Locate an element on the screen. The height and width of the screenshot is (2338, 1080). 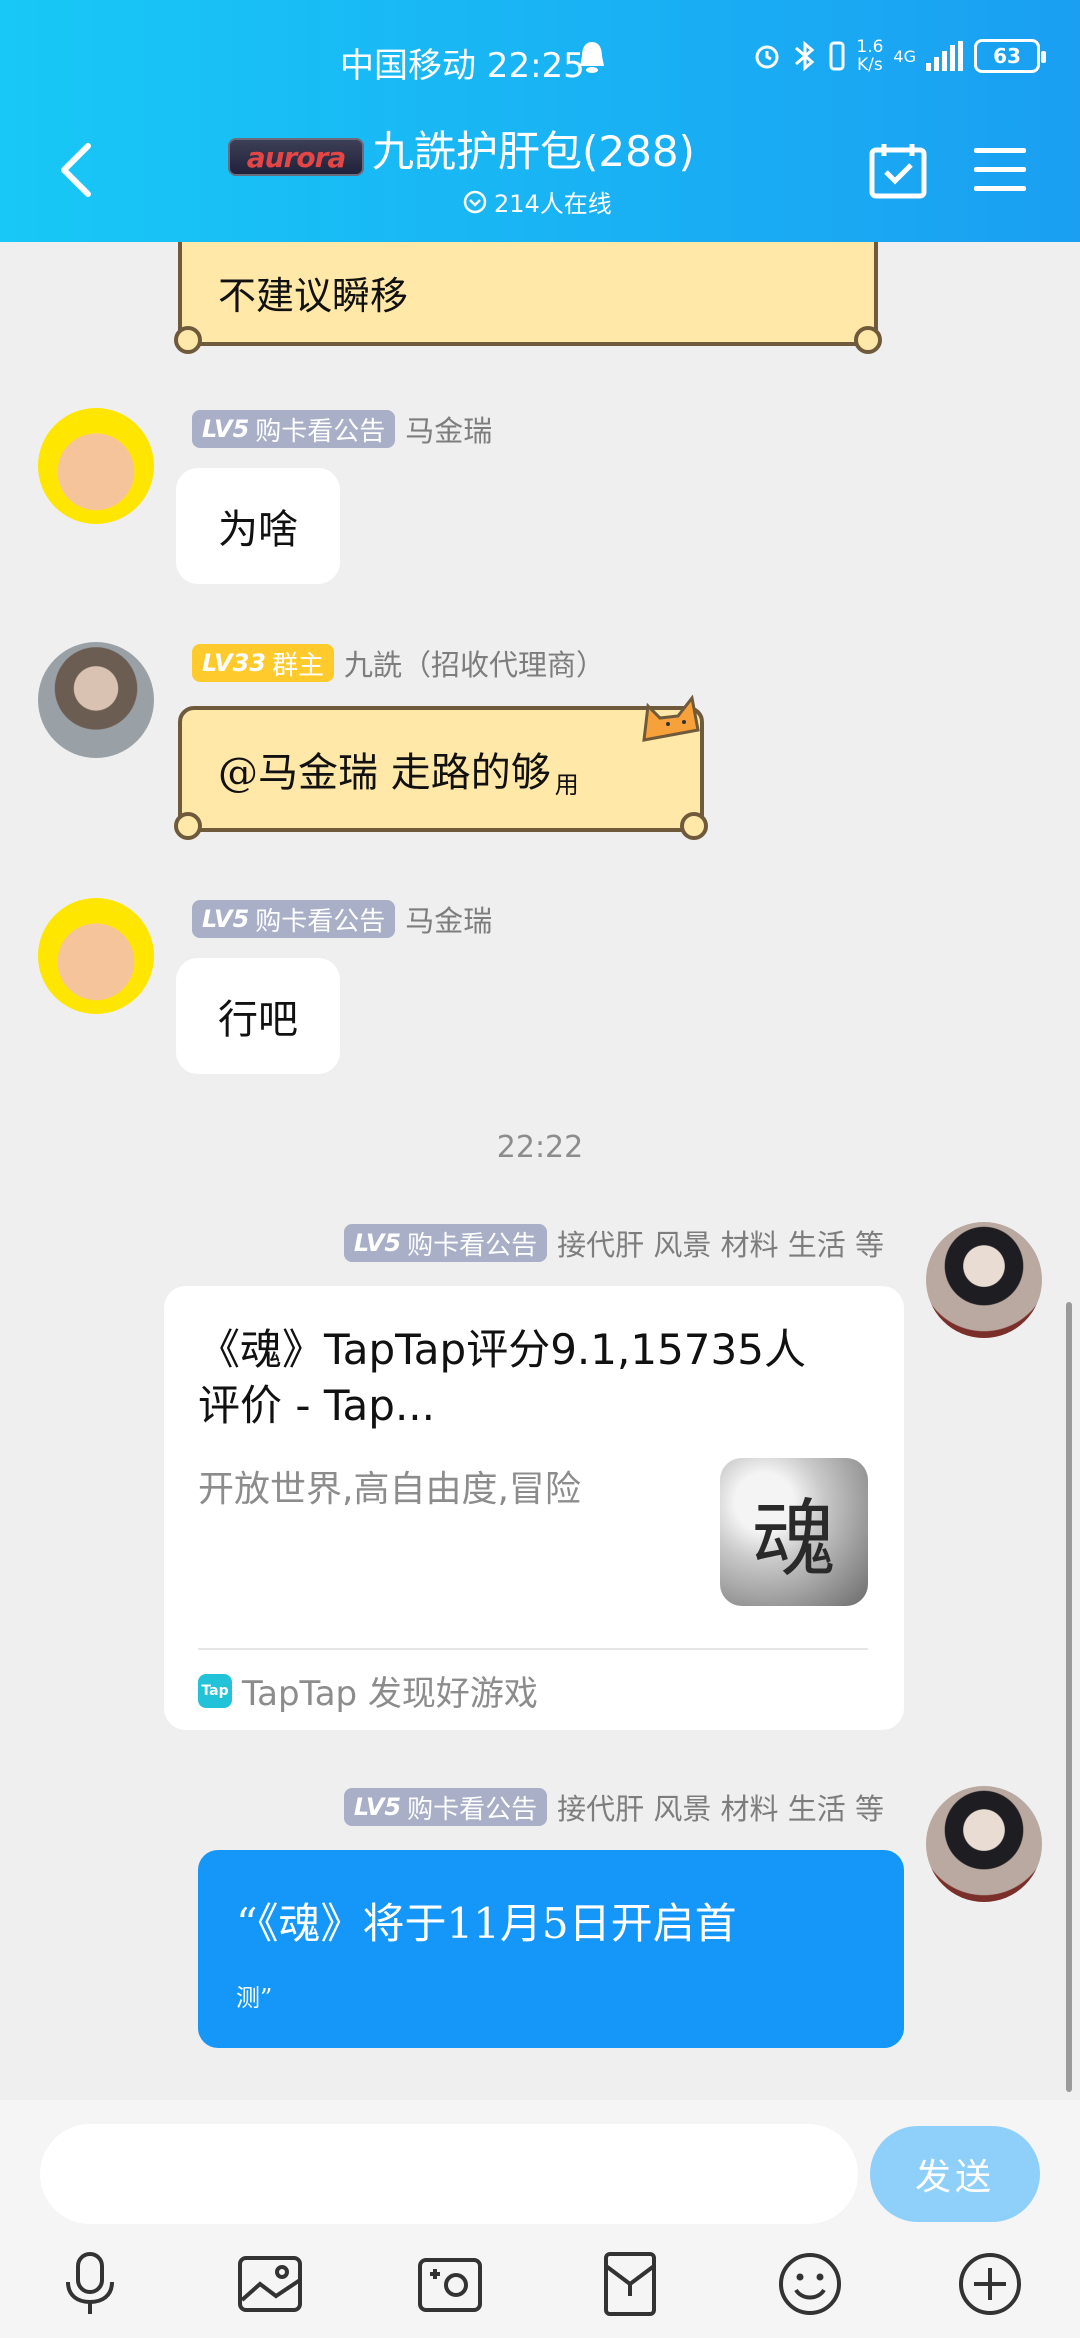
status-right: 1.6 K/s 4G 63 is located at coordinates (899, 56).